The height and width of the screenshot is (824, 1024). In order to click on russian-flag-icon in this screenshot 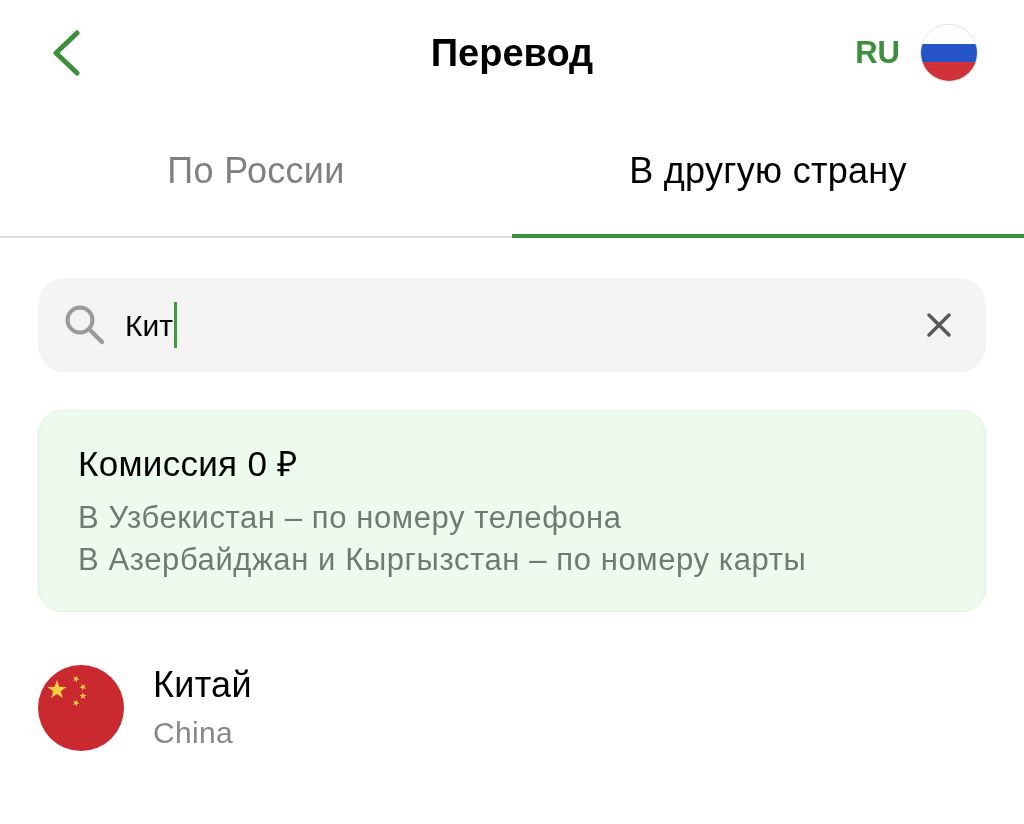, I will do `click(949, 53)`.